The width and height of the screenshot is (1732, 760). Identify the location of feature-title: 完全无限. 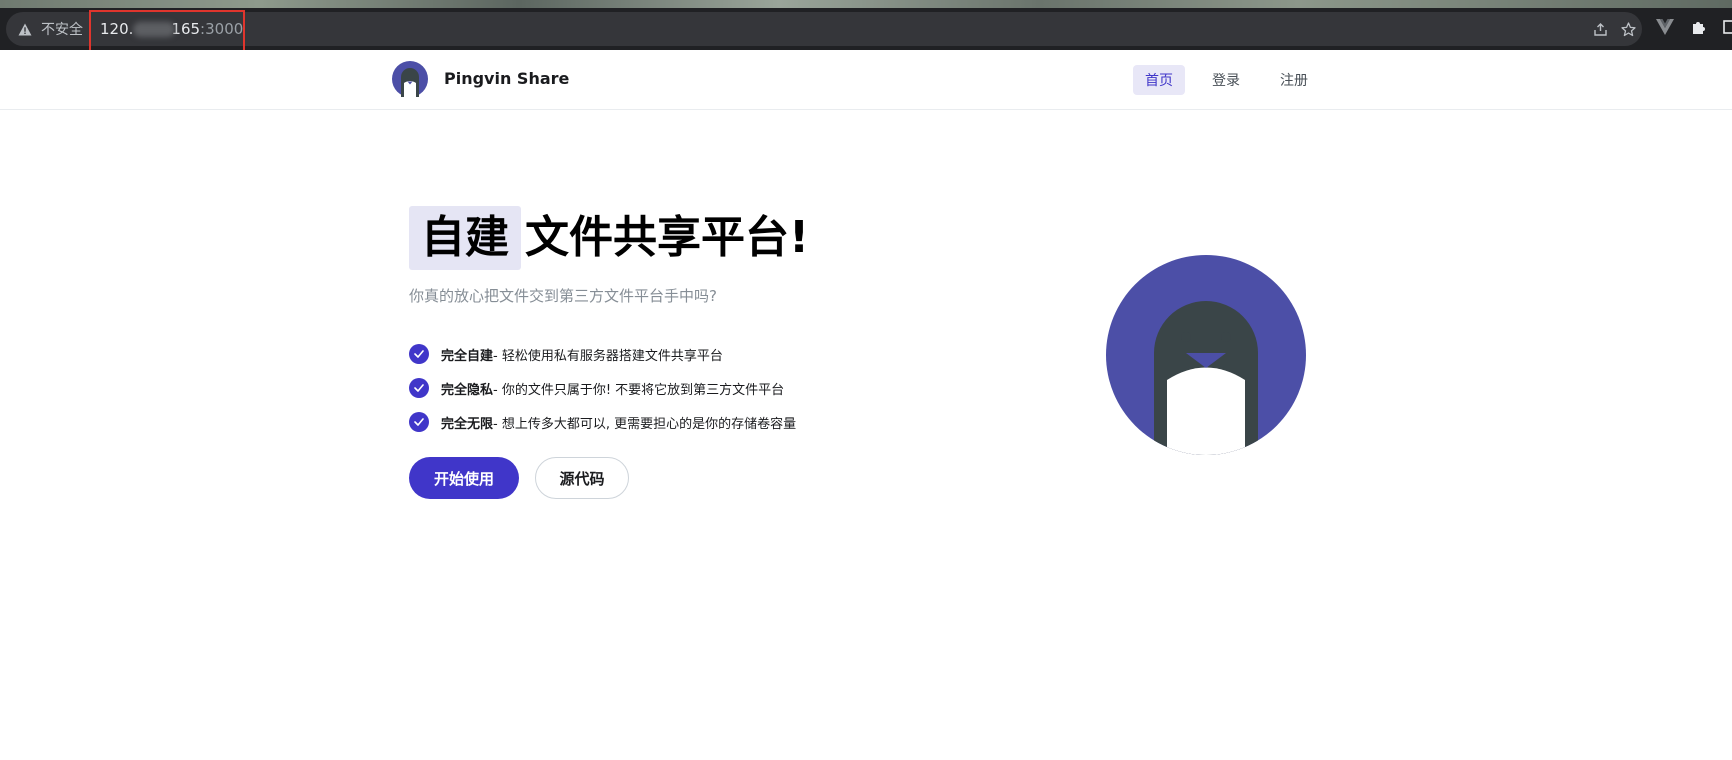
(467, 424).